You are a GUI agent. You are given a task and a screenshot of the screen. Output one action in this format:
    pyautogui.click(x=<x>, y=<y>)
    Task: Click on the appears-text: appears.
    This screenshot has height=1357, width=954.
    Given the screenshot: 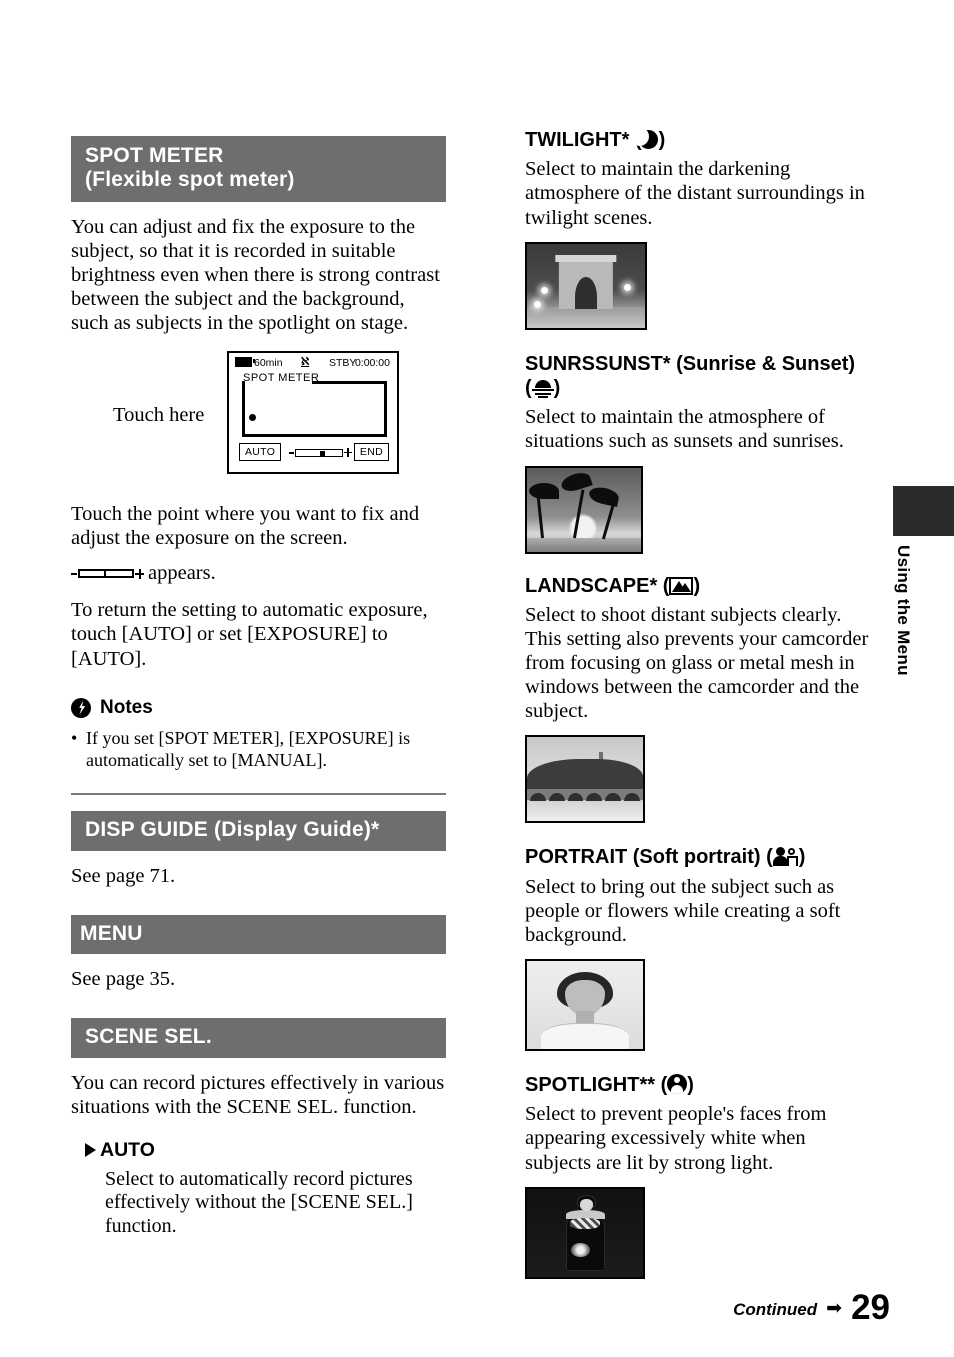 What is the action you would take?
    pyautogui.click(x=182, y=573)
    